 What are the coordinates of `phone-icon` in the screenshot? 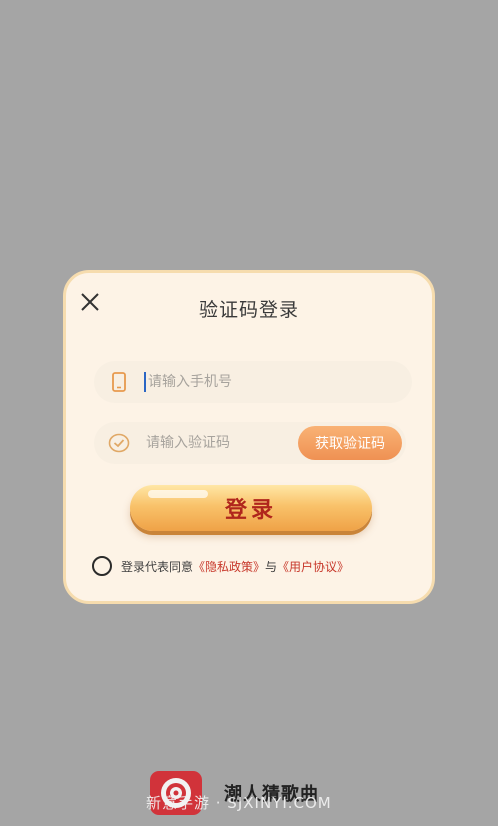 It's located at (119, 382).